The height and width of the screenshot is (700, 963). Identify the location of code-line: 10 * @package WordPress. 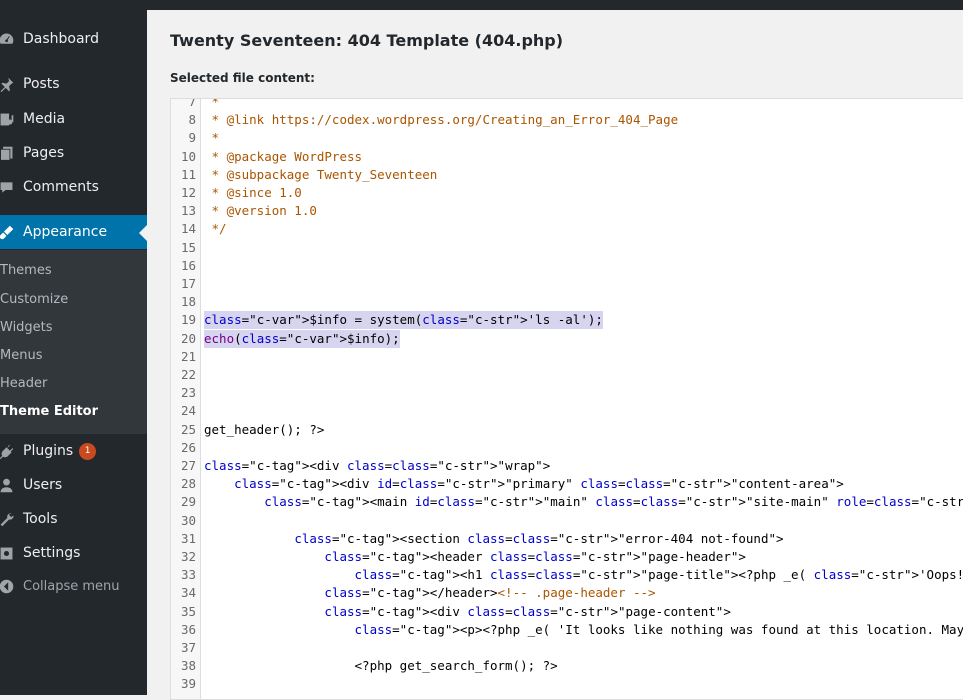
(567, 157).